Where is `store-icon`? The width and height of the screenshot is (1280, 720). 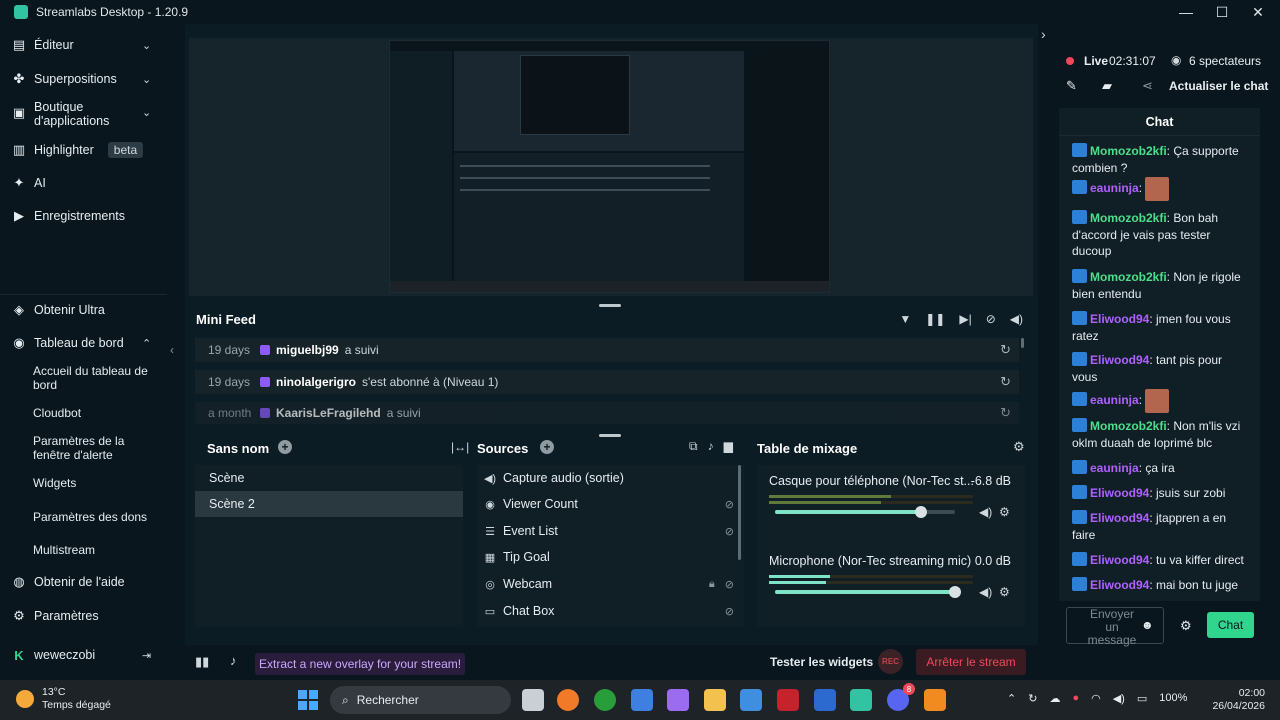
store-icon is located at coordinates (642, 700).